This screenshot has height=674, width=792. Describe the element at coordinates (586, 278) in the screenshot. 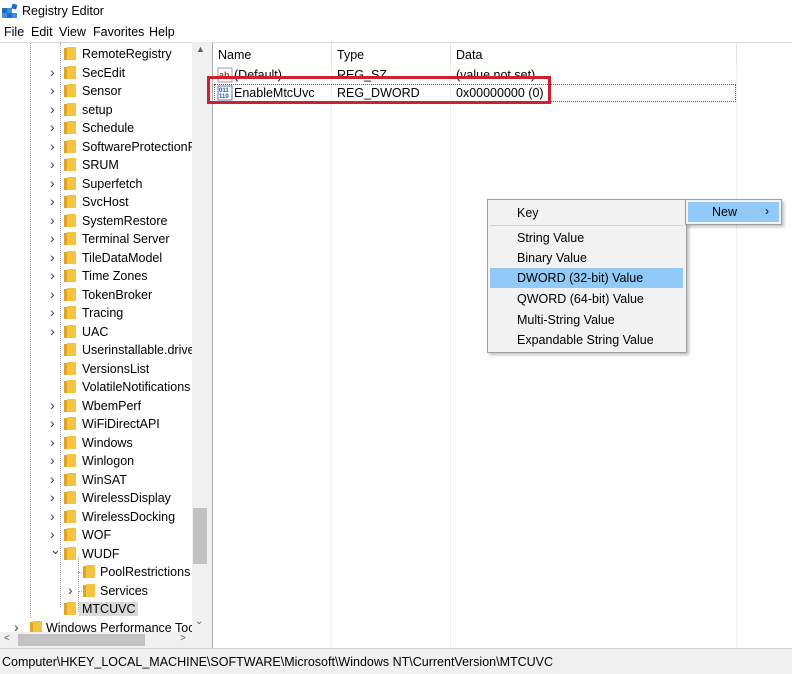

I see `menu-item-dword-value: DWORD (32-bit) Value` at that location.